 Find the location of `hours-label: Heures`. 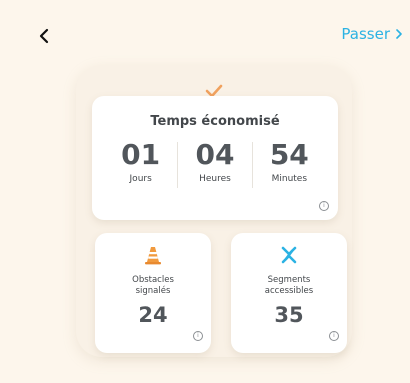

hours-label: Heures is located at coordinates (215, 179).